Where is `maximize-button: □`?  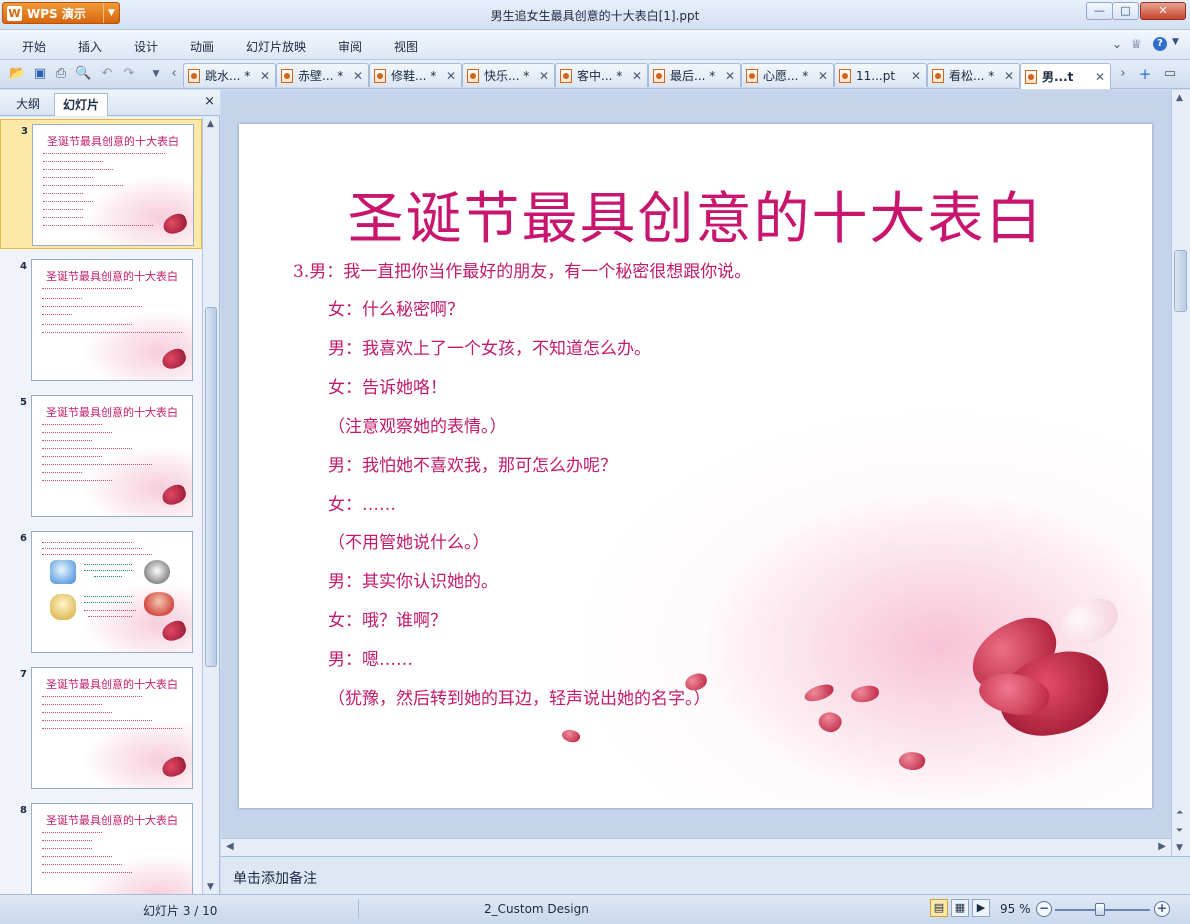 maximize-button: □ is located at coordinates (1125, 11).